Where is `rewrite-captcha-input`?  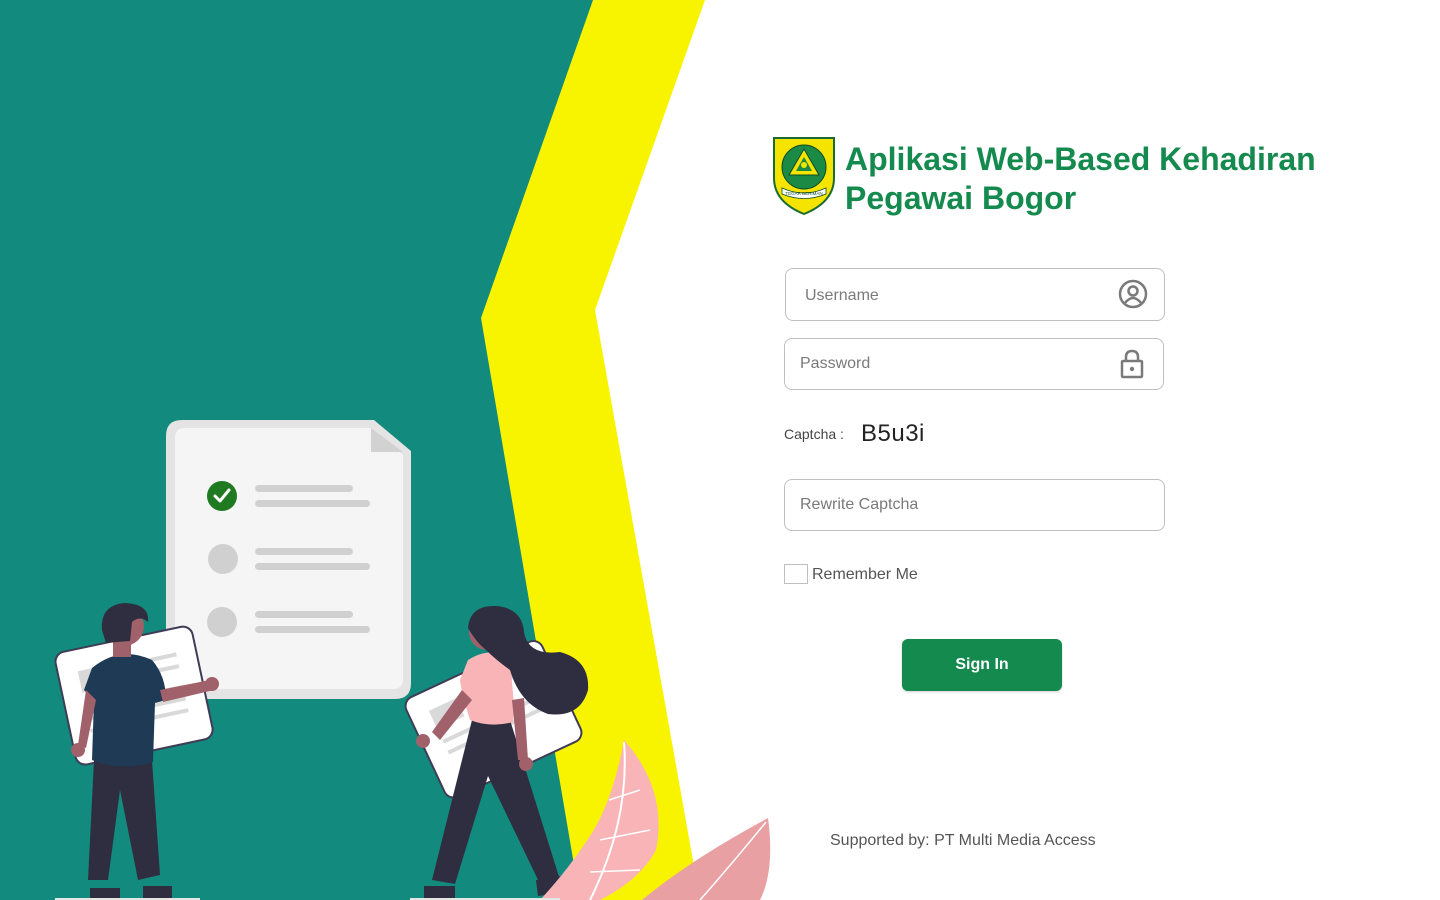 rewrite-captcha-input is located at coordinates (974, 505).